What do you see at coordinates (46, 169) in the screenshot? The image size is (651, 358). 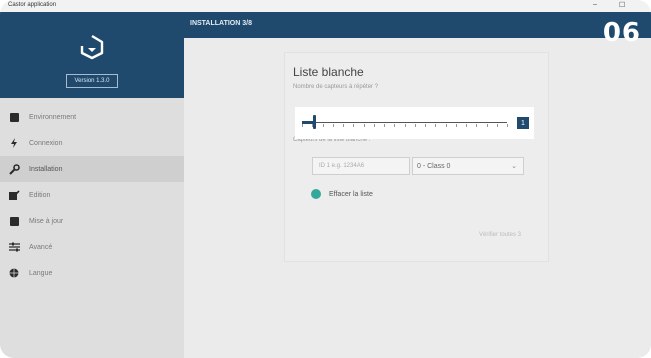 I see `sidebar-item-label: Installation` at bounding box center [46, 169].